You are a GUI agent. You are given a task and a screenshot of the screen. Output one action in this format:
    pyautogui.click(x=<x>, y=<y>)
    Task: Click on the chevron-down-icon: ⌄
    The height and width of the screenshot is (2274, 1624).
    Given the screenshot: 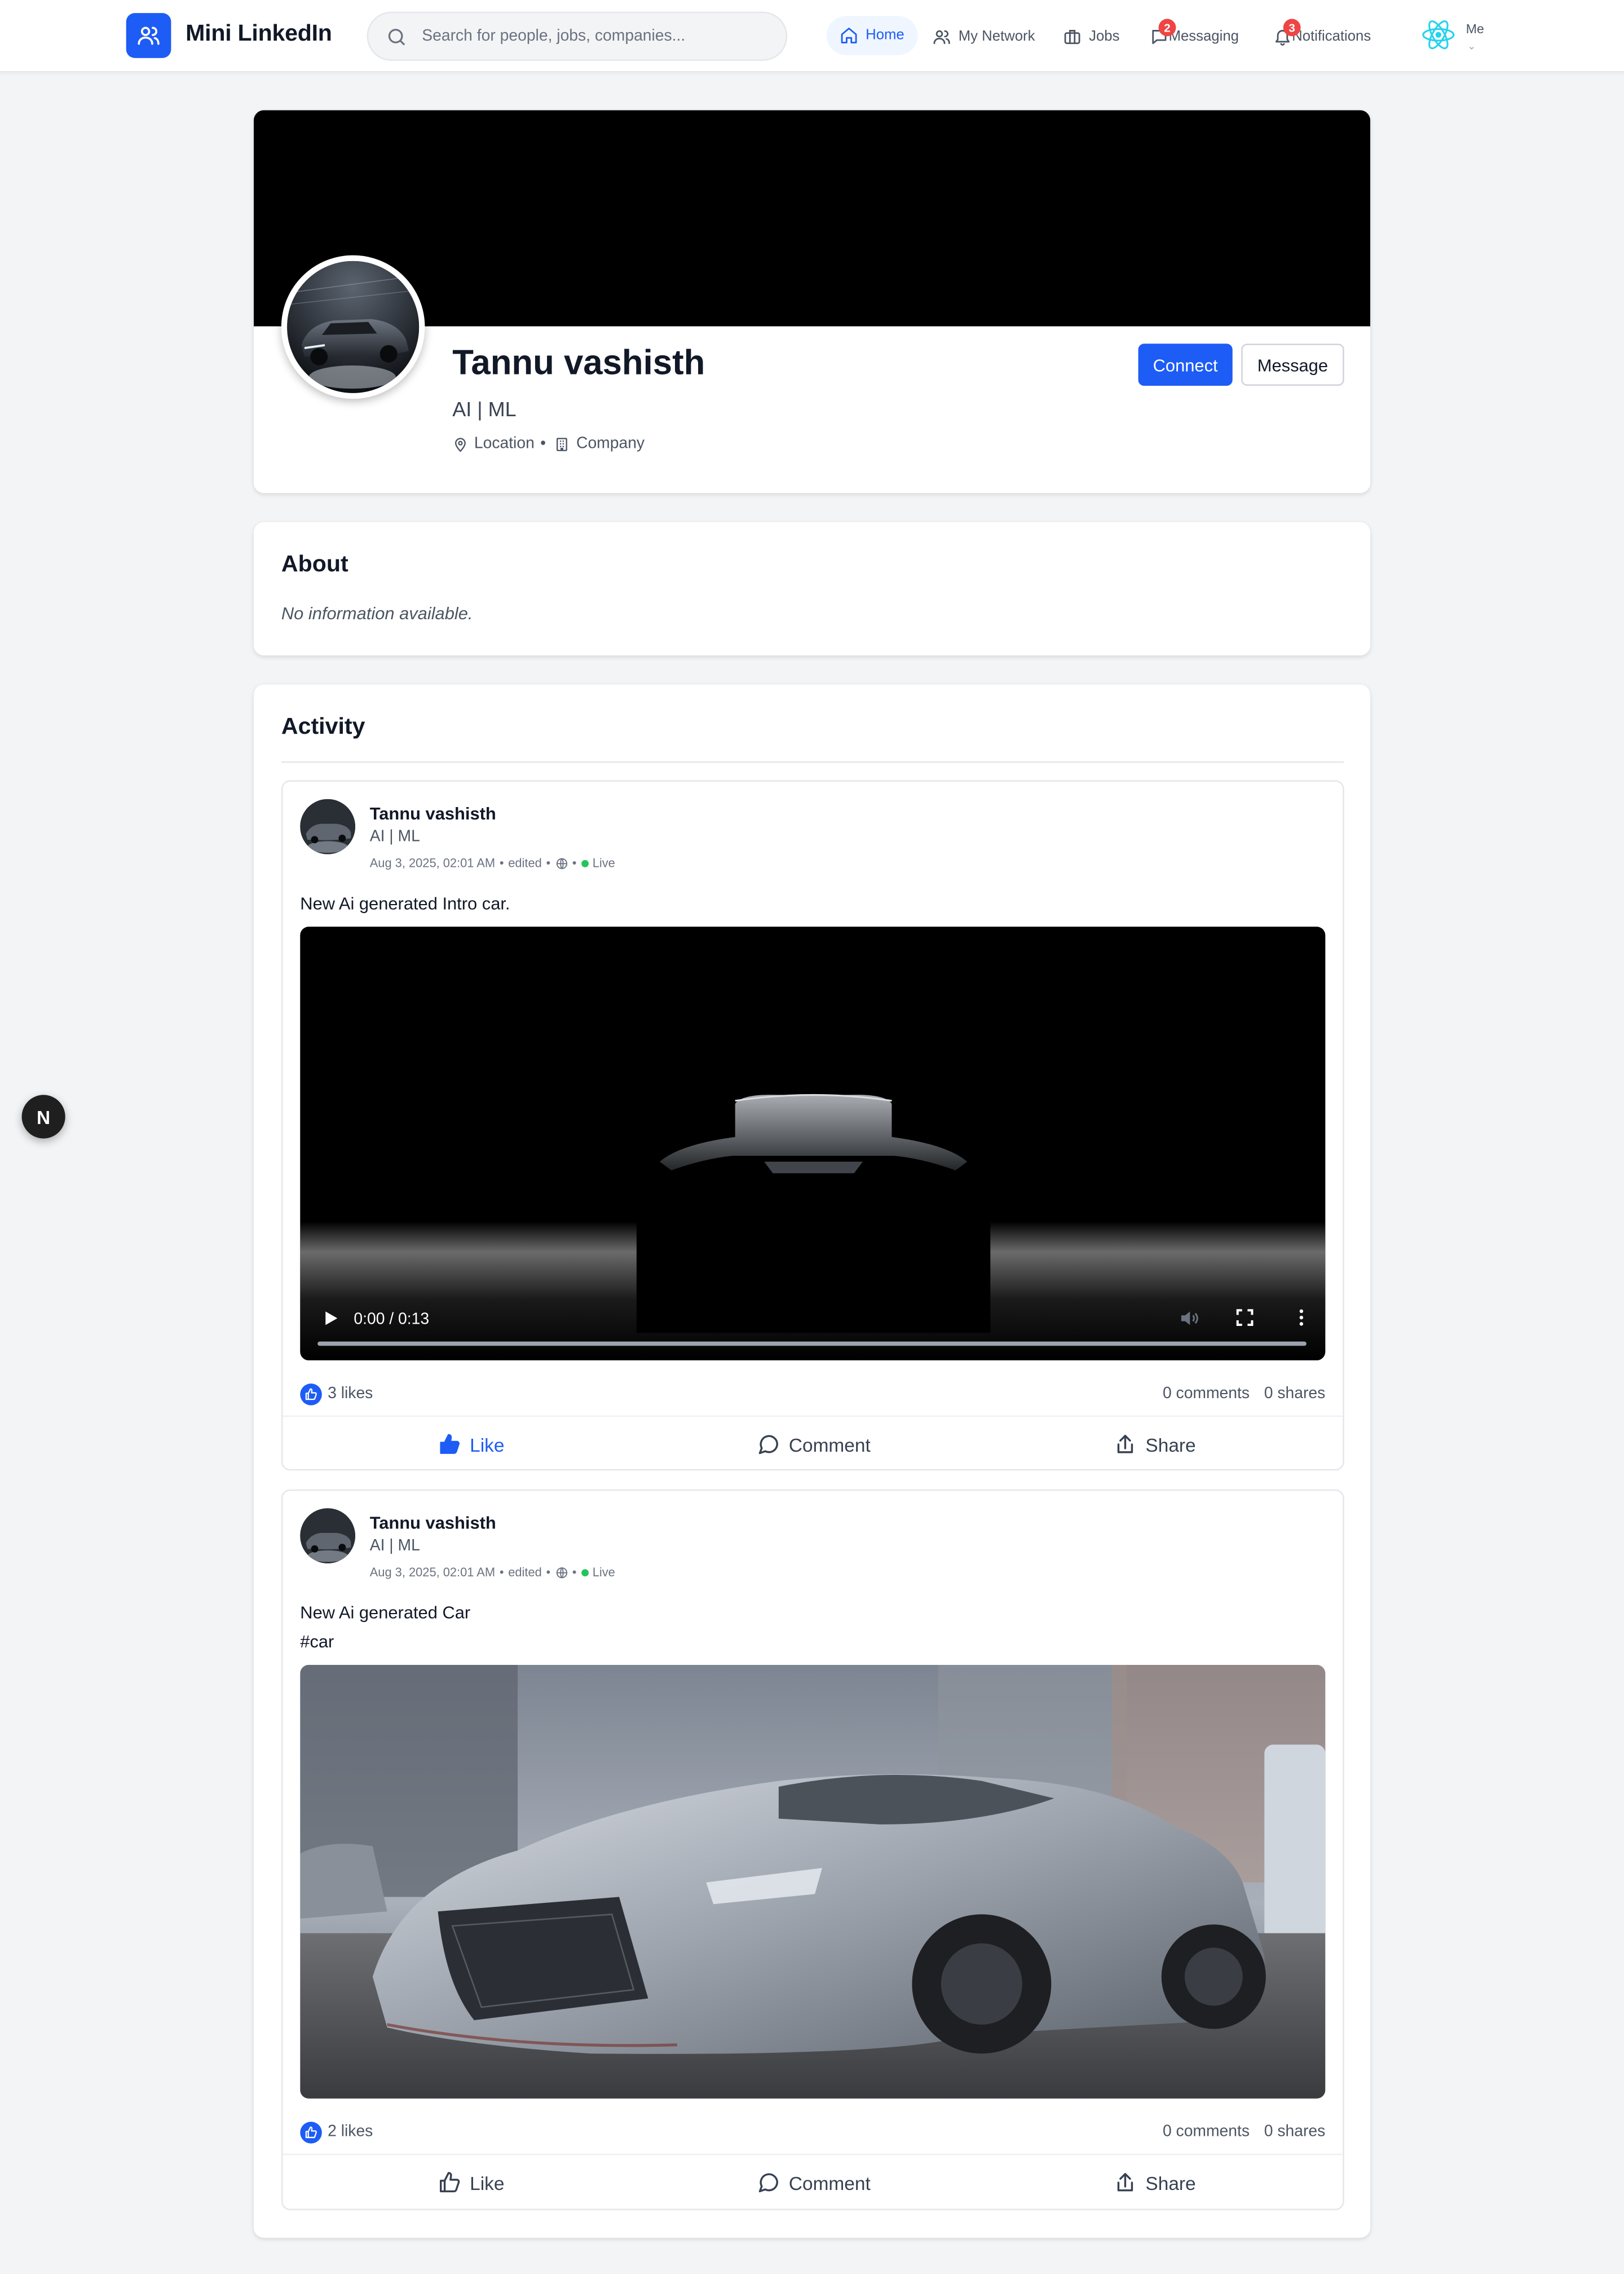 What is the action you would take?
    pyautogui.click(x=1472, y=47)
    